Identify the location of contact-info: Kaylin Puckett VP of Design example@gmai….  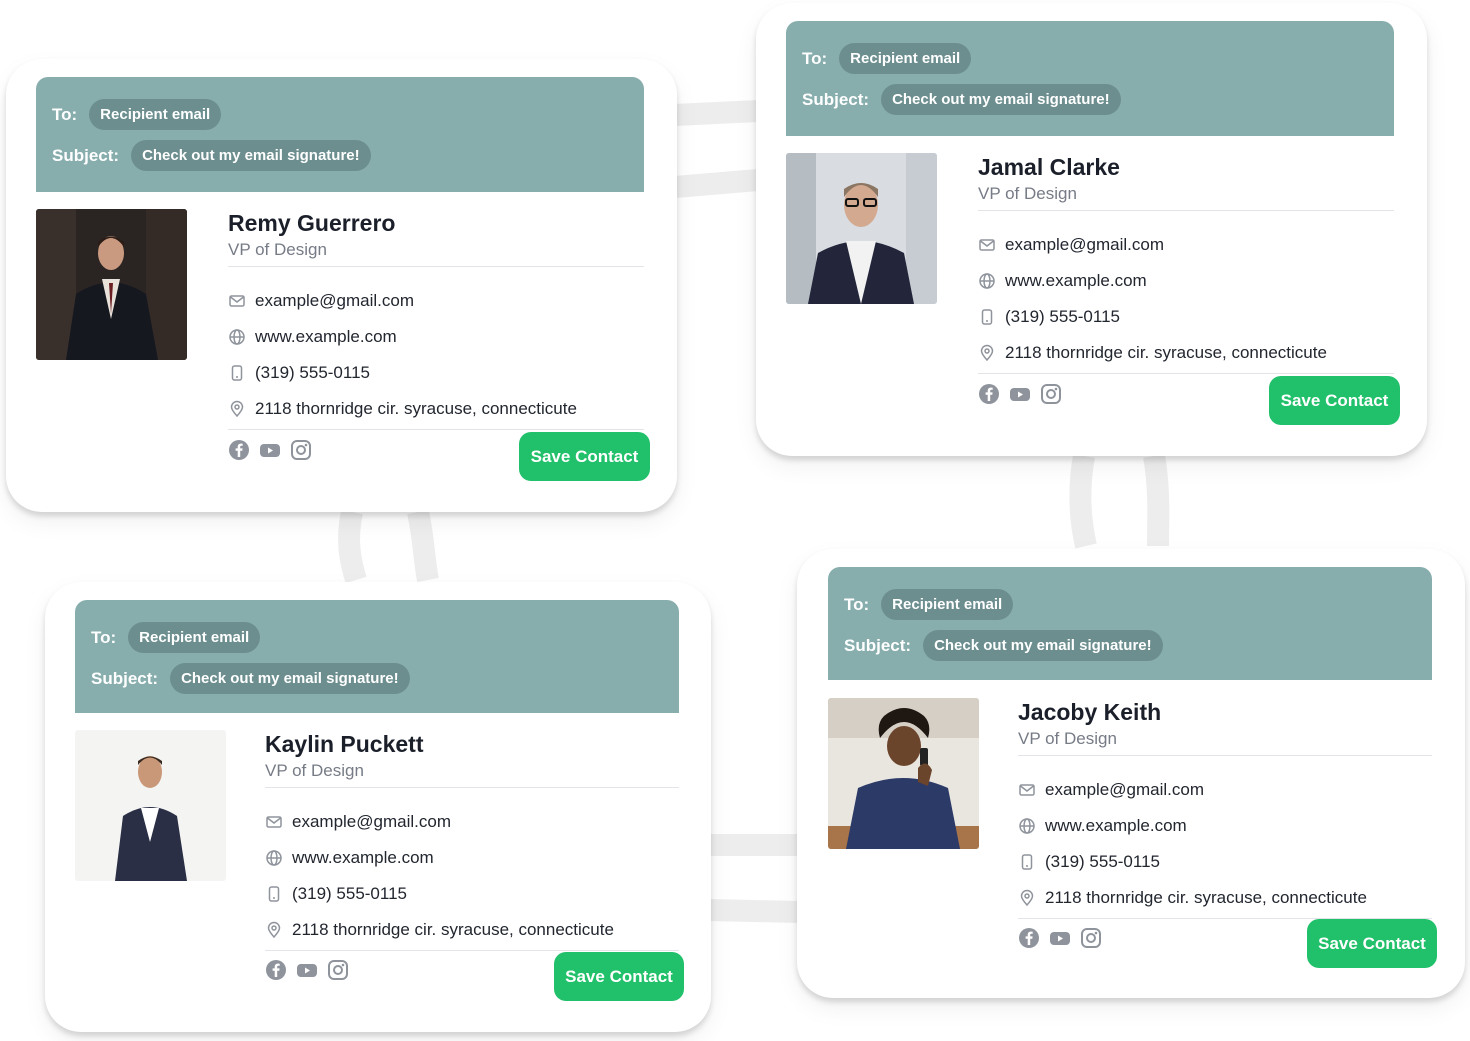
(472, 840).